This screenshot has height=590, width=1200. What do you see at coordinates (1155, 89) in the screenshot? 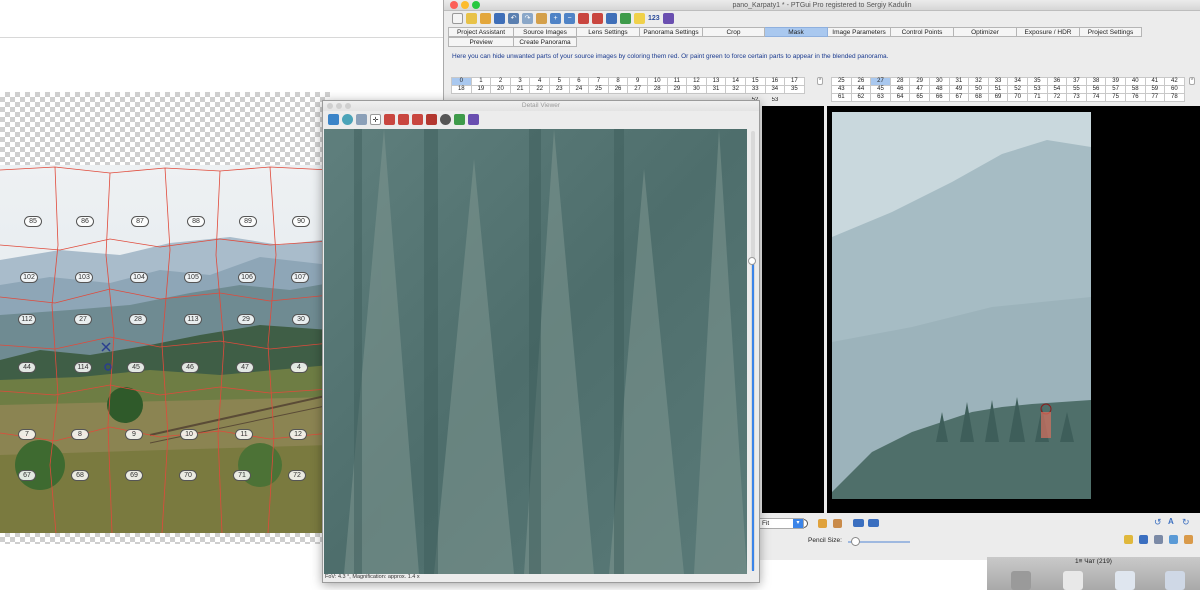
I see `image-index-cell: 59` at bounding box center [1155, 89].